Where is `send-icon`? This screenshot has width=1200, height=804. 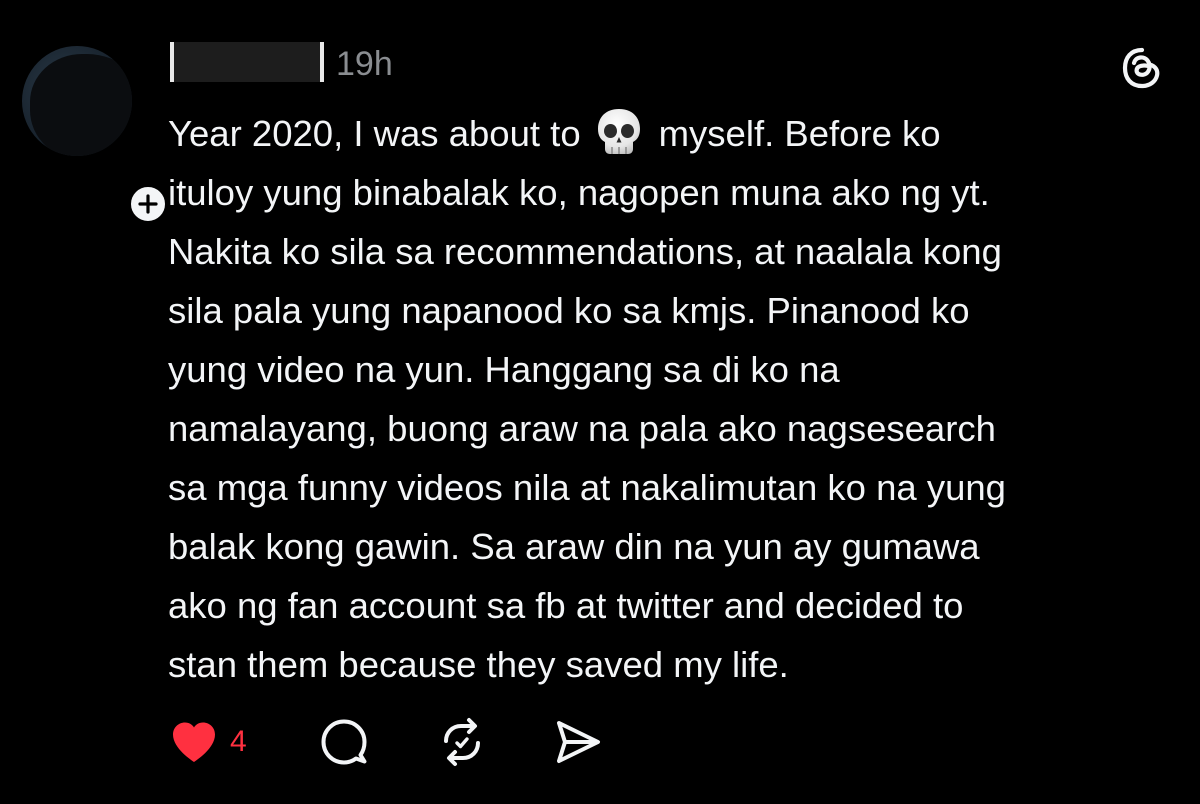 send-icon is located at coordinates (578, 742).